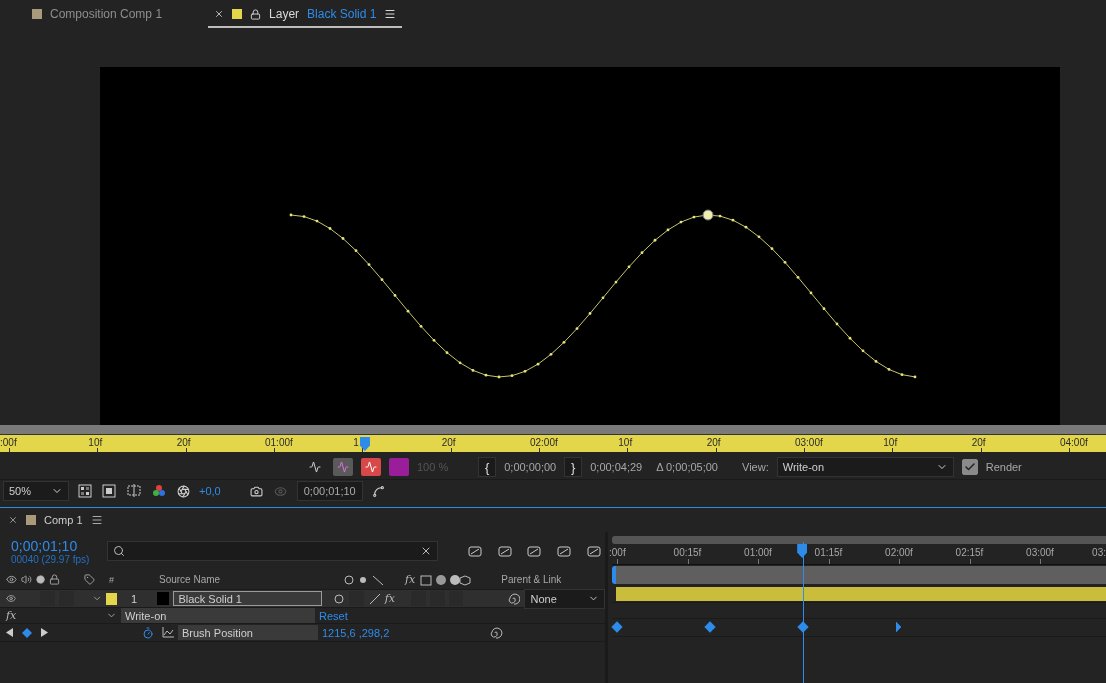 The height and width of the screenshot is (683, 1106). Describe the element at coordinates (687, 467) in the screenshot. I see `duration-time: Δ 0;00;05;00` at that location.